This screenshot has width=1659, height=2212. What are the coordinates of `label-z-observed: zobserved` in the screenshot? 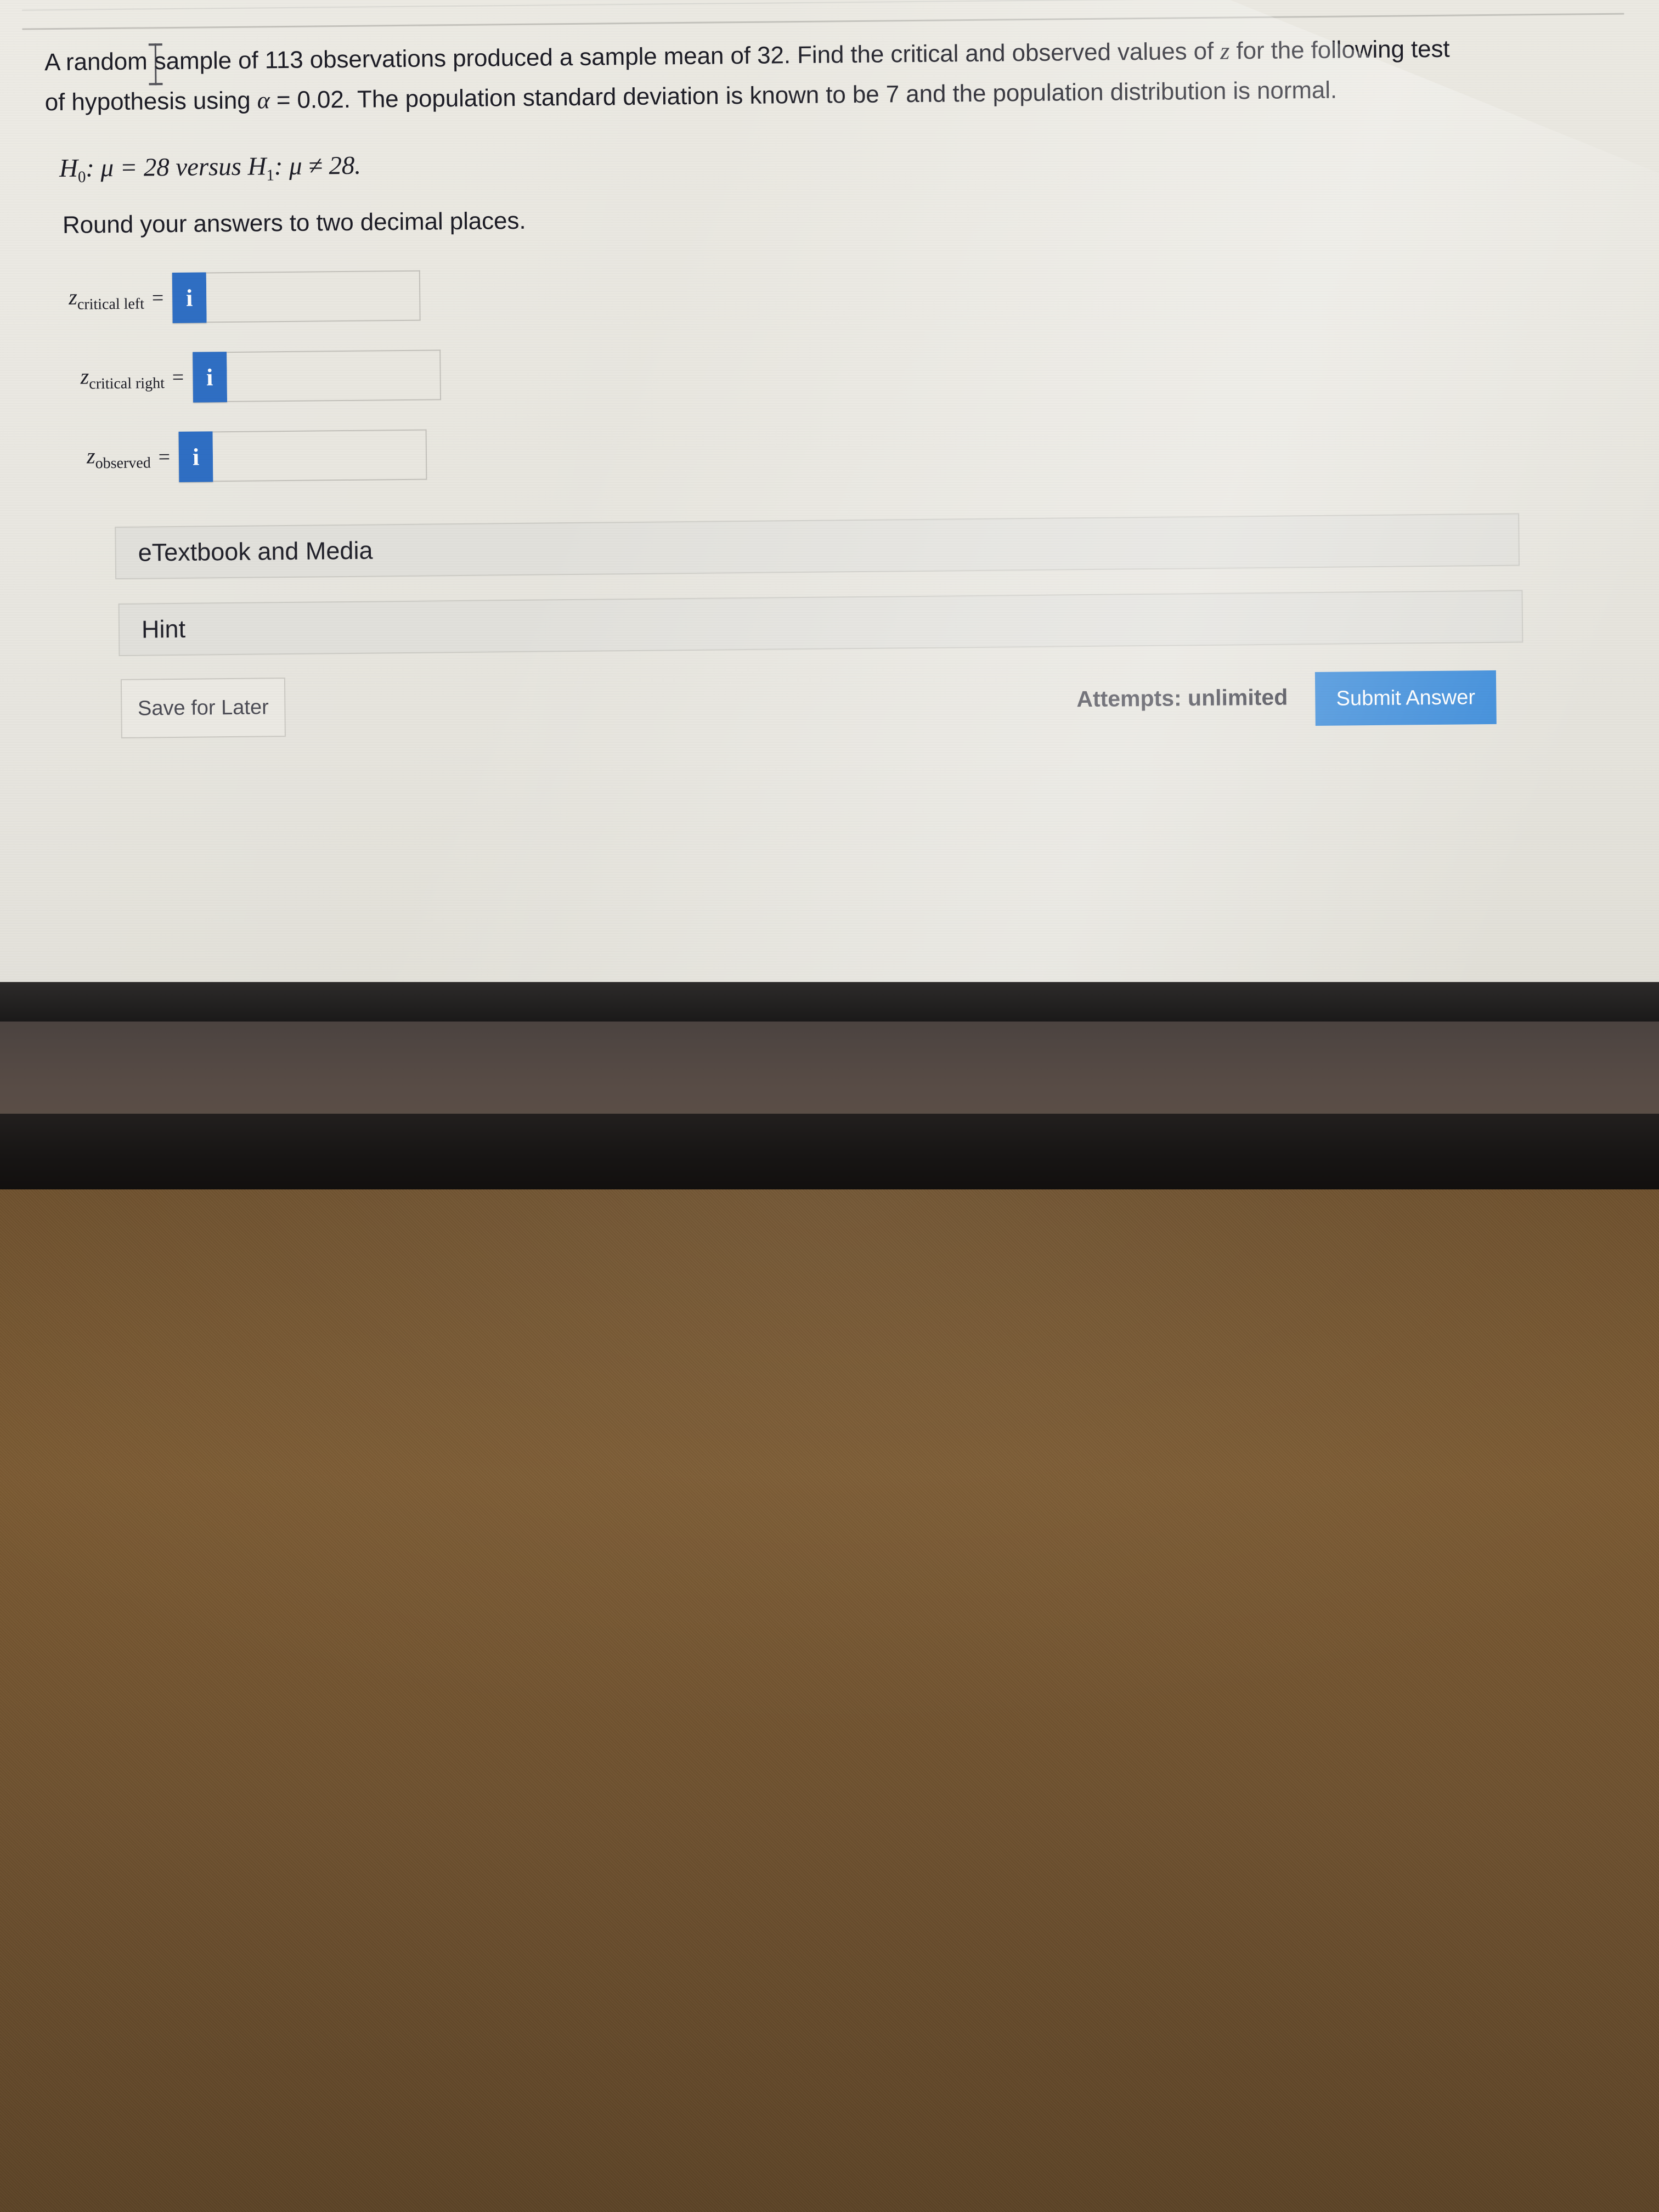 It's located at (119, 457).